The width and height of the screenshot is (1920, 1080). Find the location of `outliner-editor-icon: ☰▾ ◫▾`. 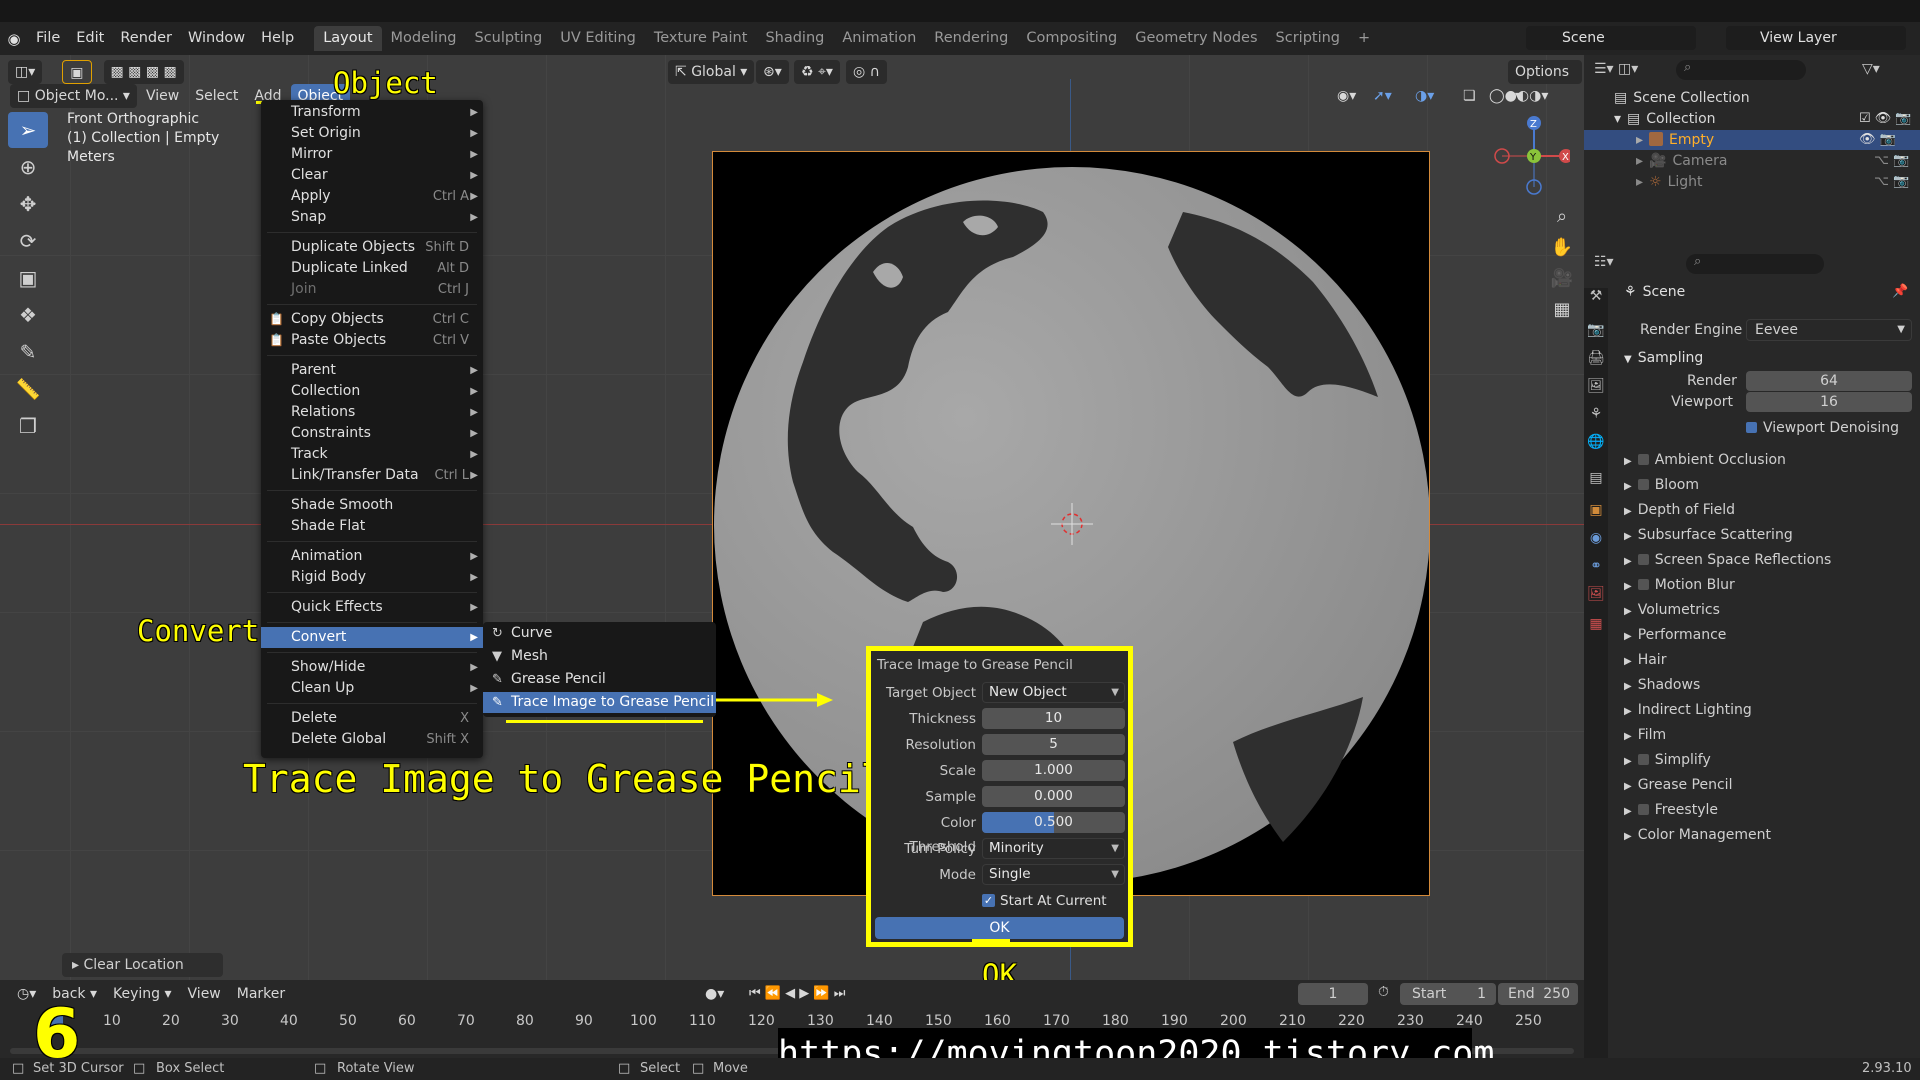

outliner-editor-icon: ☰▾ ◫▾ is located at coordinates (1616, 69).